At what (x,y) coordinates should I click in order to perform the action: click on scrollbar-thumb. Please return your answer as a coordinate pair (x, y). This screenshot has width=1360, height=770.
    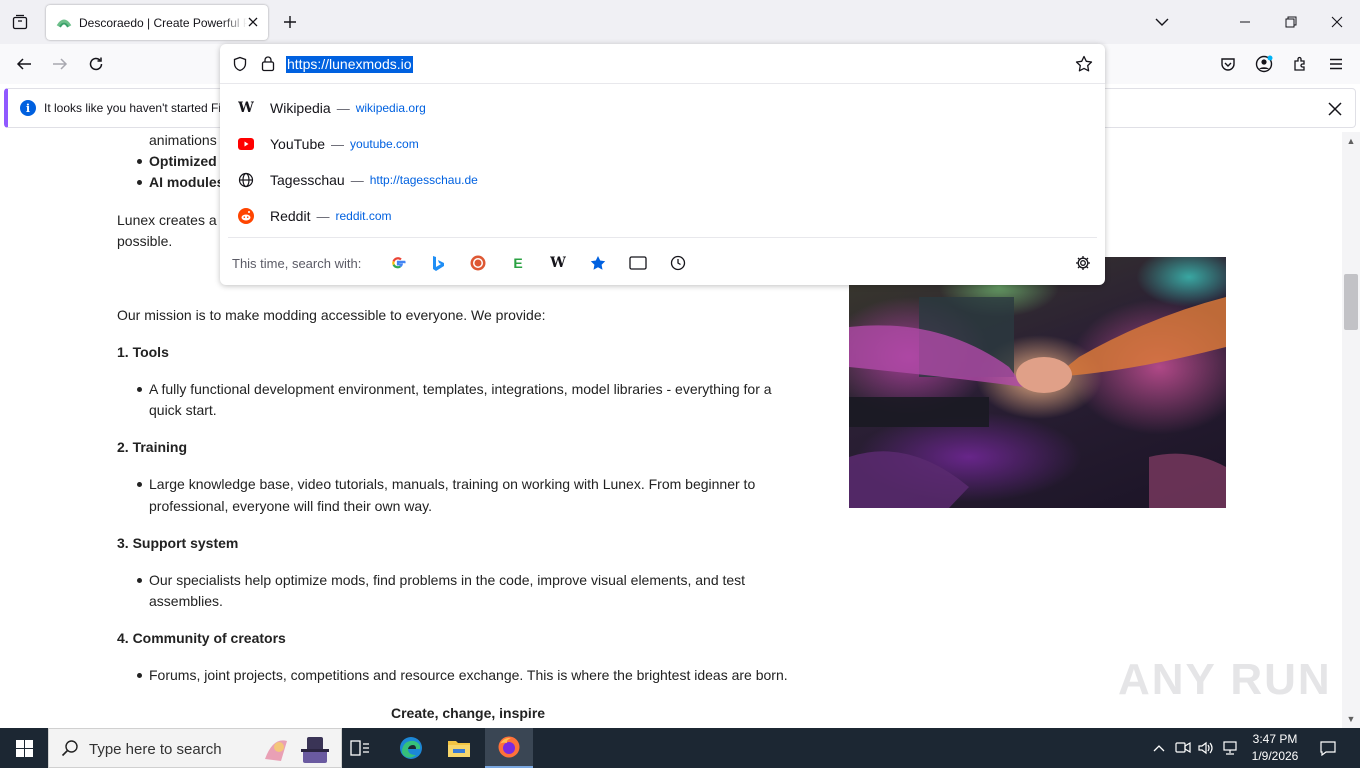
    Looking at the image, I should click on (1351, 302).